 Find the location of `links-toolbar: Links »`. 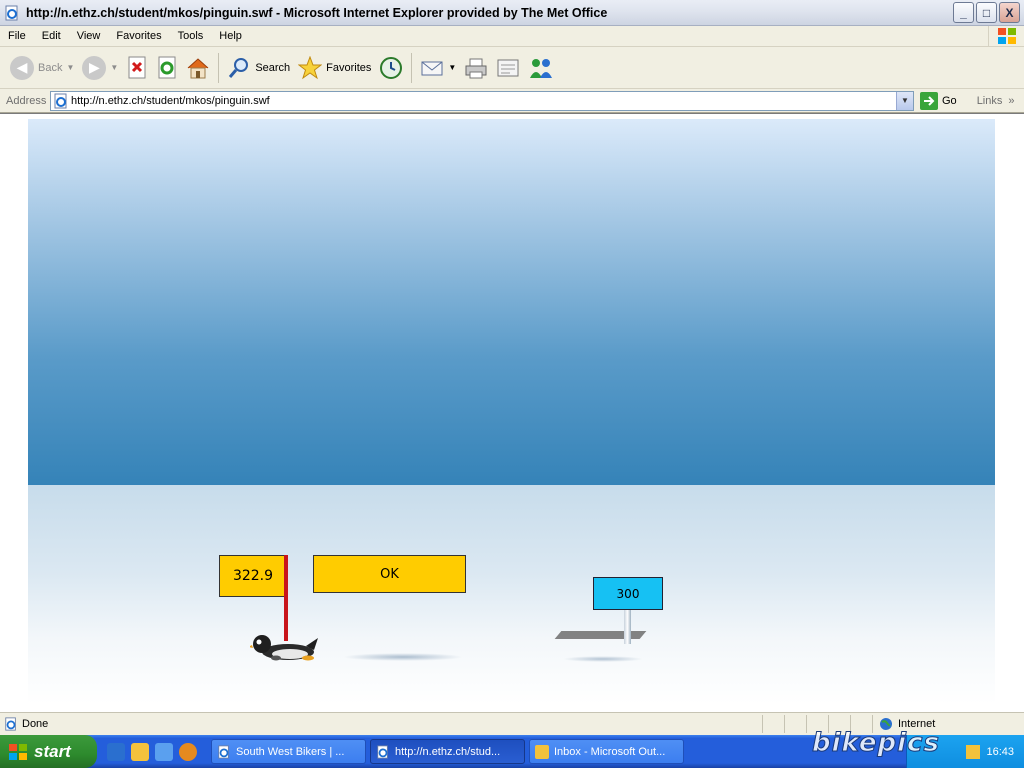

links-toolbar: Links » is located at coordinates (996, 101).